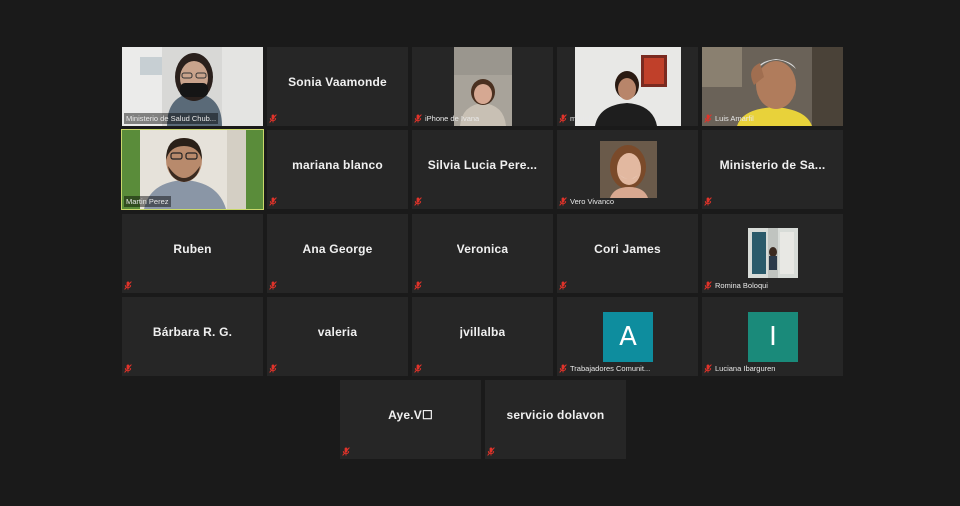  I want to click on participant-name-display: Ana George, so click(337, 248).